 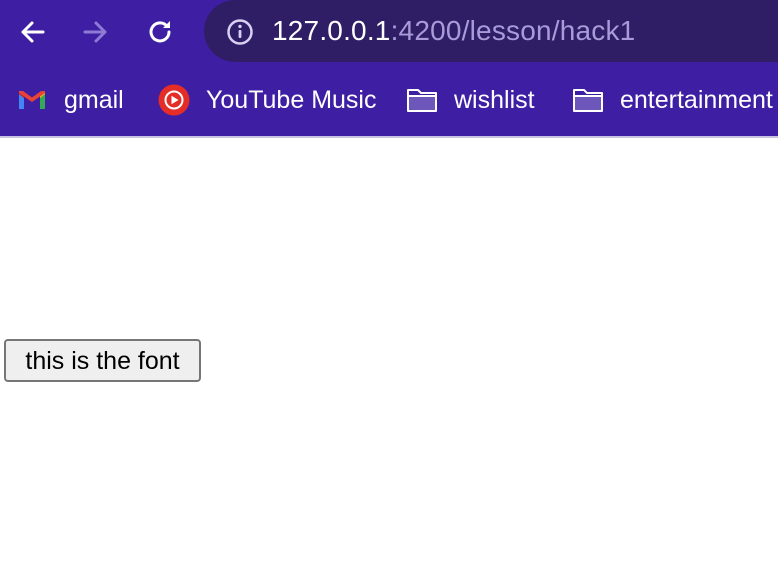 I want to click on address-bar: 127.0.0.1:4200/lesson/hack1, so click(x=491, y=31).